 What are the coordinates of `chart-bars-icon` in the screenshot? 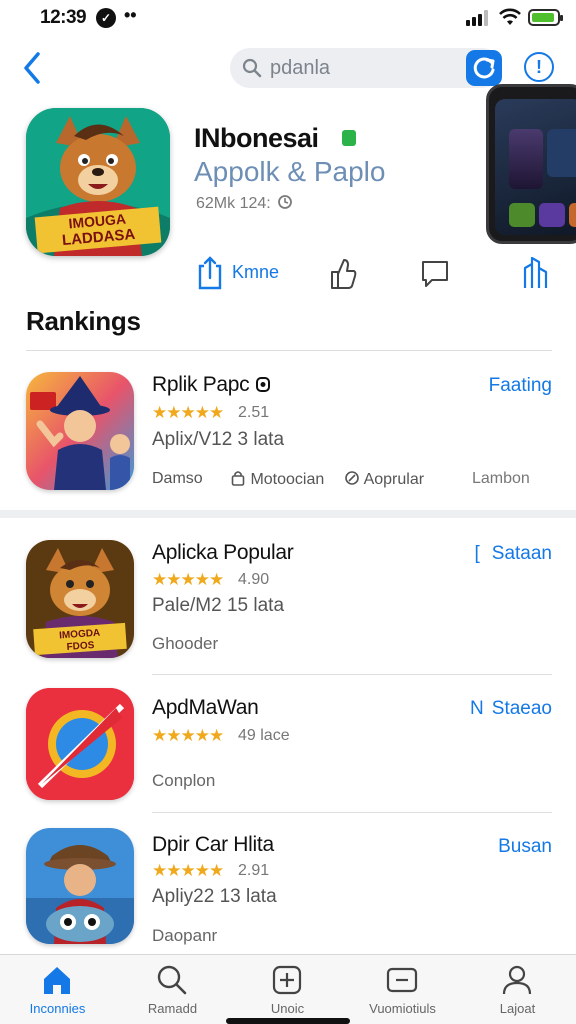 It's located at (535, 273).